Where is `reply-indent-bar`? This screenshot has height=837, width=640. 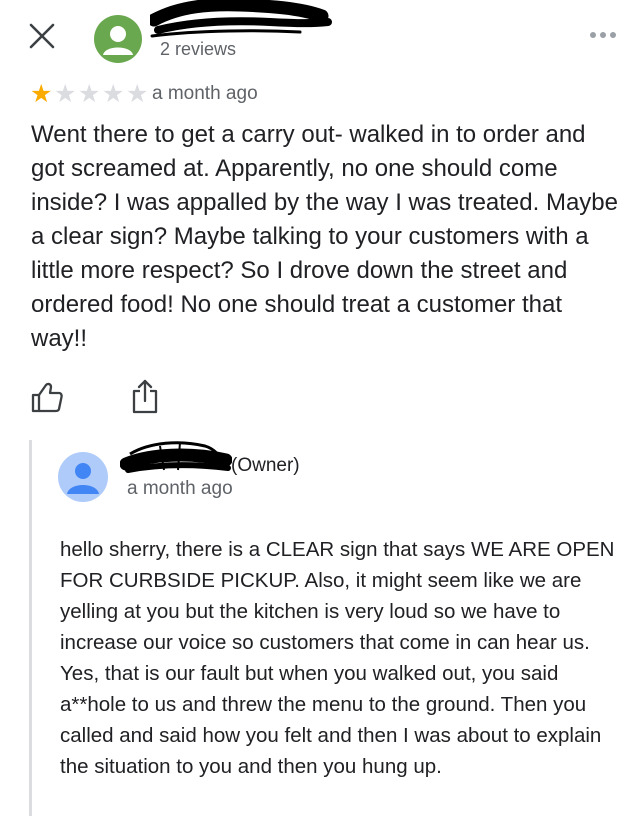 reply-indent-bar is located at coordinates (30, 628).